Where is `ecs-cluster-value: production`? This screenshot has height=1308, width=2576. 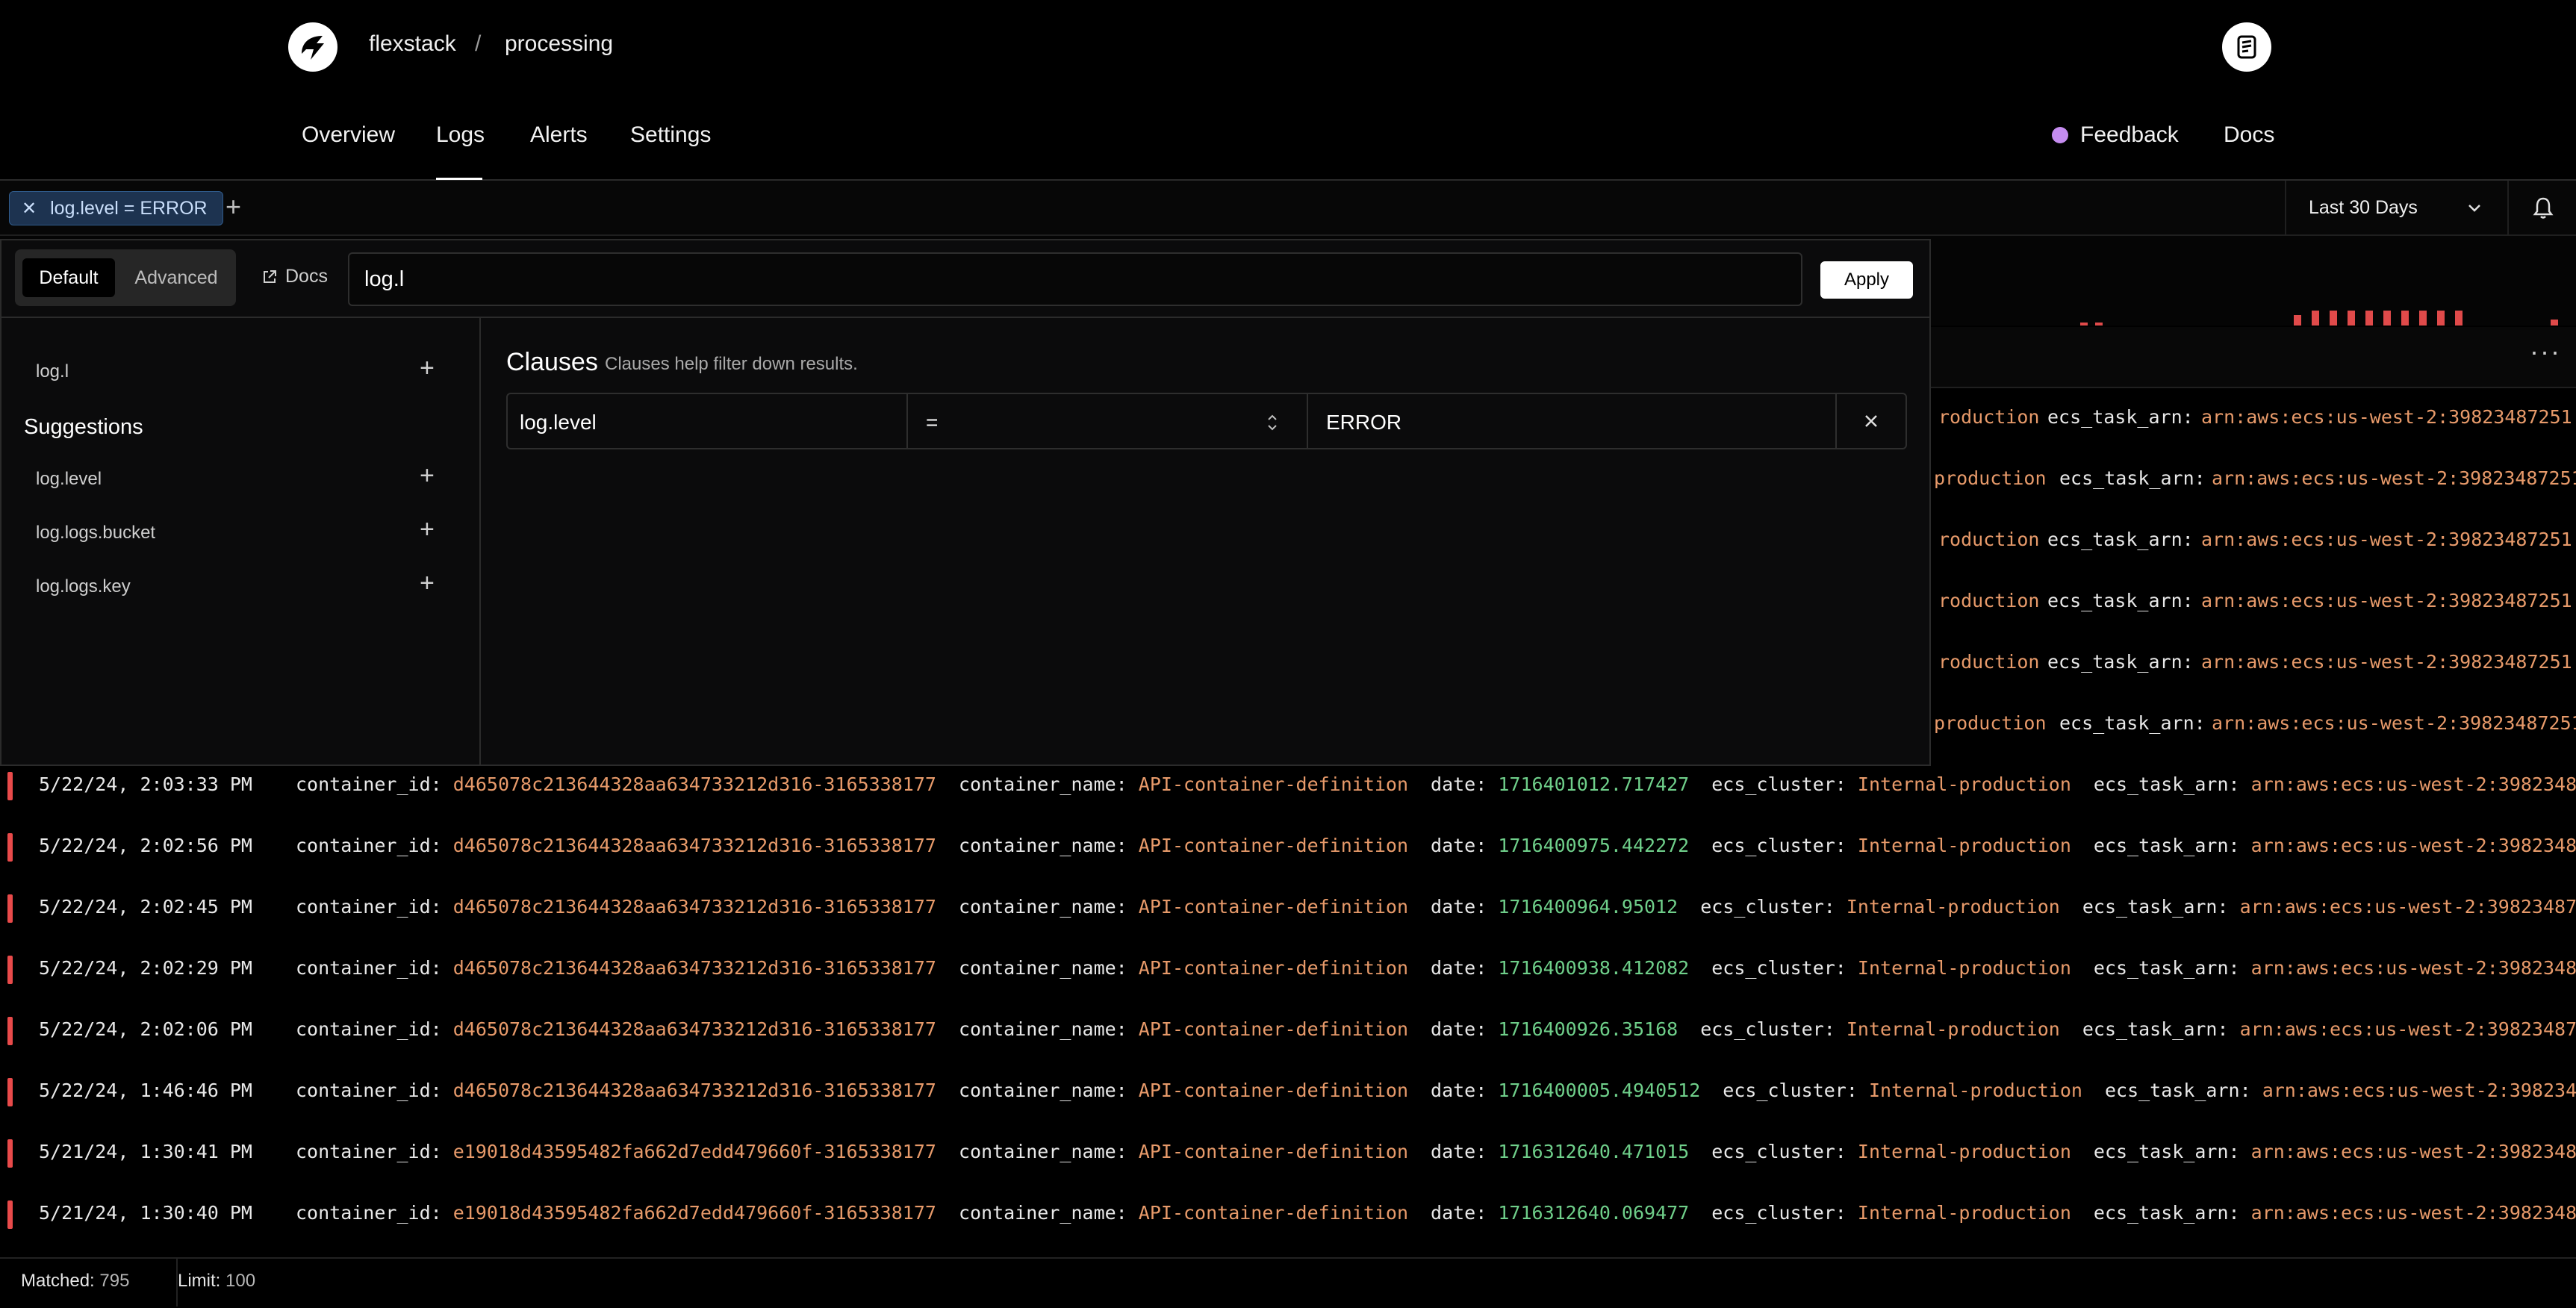 ecs-cluster-value: production is located at coordinates (1990, 723).